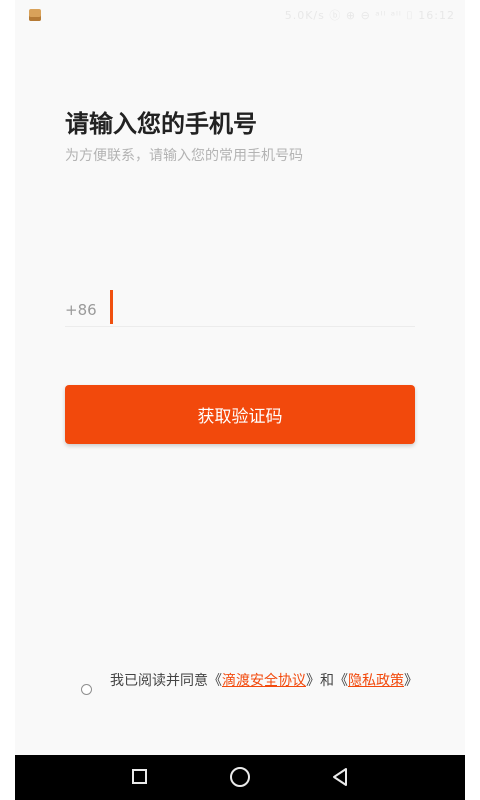 The image size is (480, 800). I want to click on agreement-suffix: 》, so click(411, 681).